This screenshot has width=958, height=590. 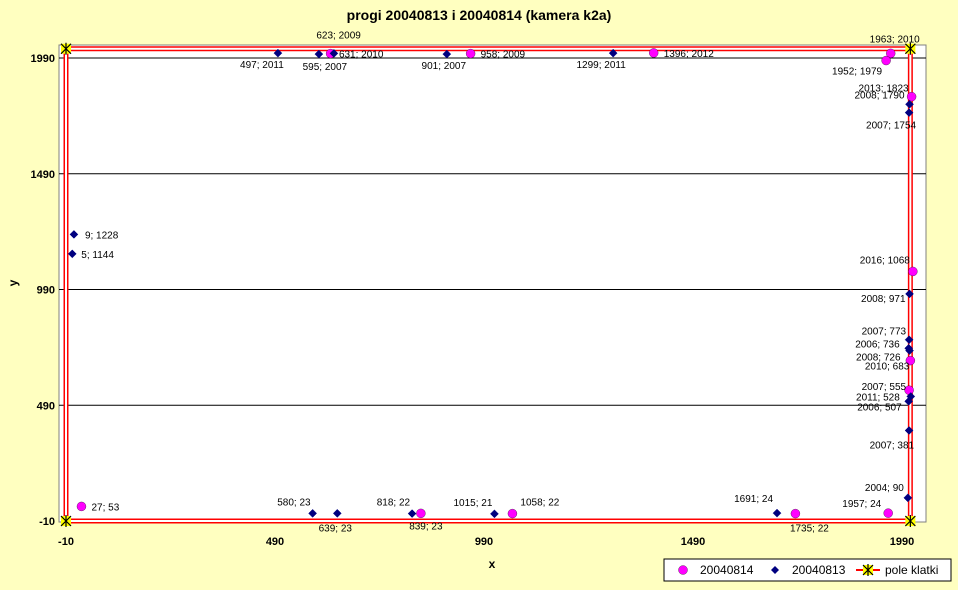 What do you see at coordinates (294, 502) in the screenshot?
I see `point-label: 580; 23` at bounding box center [294, 502].